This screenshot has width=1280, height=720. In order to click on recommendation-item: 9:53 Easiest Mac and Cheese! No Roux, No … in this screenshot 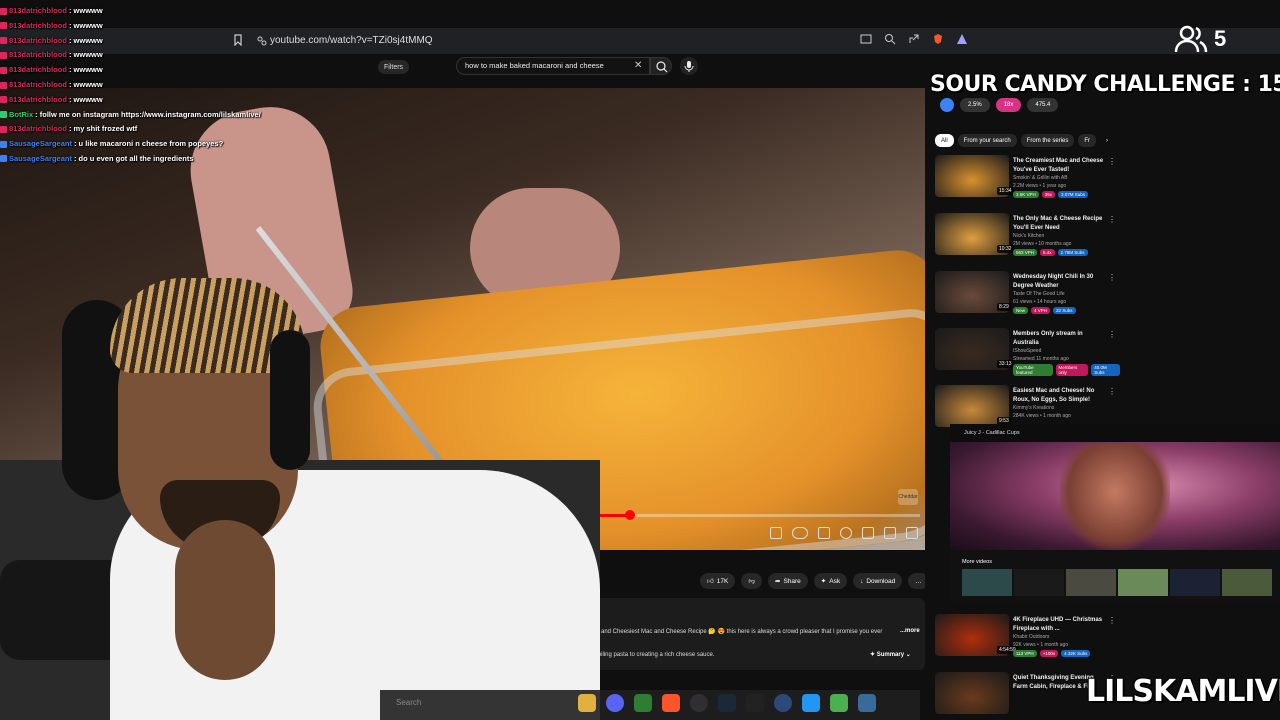, I will do `click(1027, 407)`.